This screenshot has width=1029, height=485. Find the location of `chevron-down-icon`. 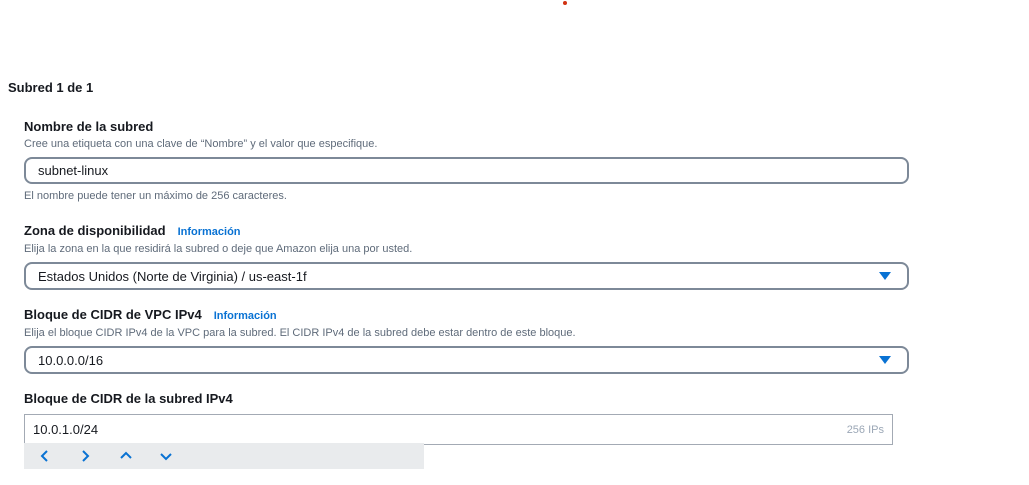

chevron-down-icon is located at coordinates (166, 457).